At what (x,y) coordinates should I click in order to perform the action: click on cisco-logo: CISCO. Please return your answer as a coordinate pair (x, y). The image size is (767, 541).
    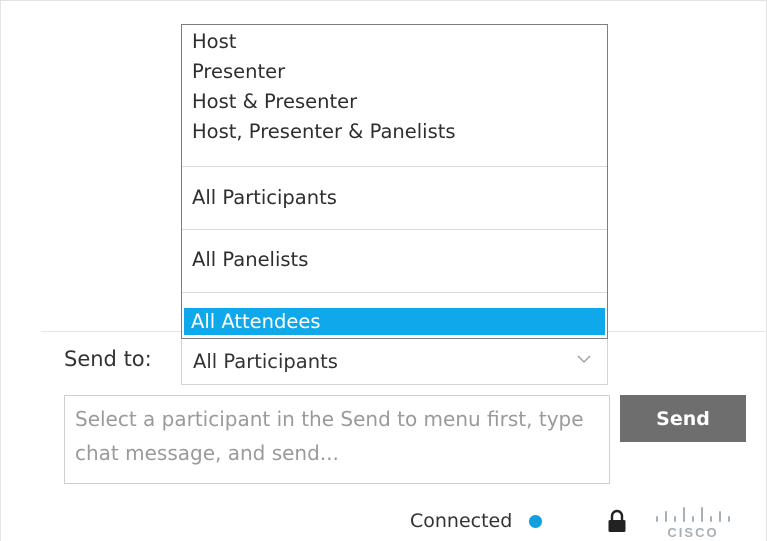
    Looking at the image, I should click on (693, 523).